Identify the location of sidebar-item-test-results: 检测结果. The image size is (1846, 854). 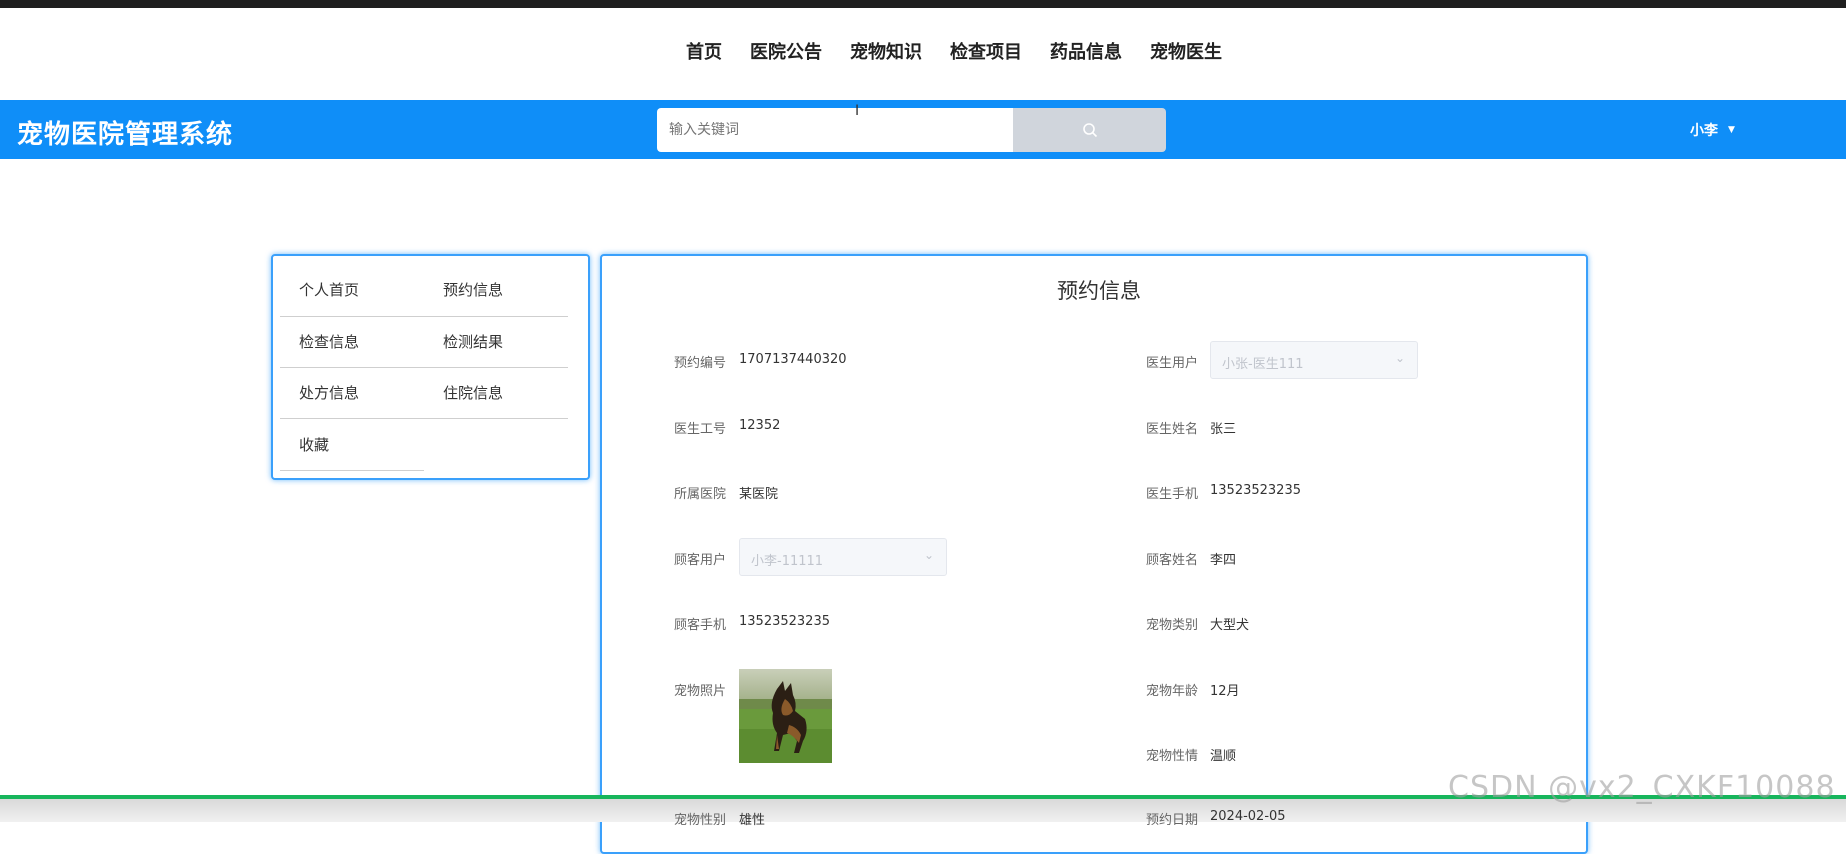
(473, 341).